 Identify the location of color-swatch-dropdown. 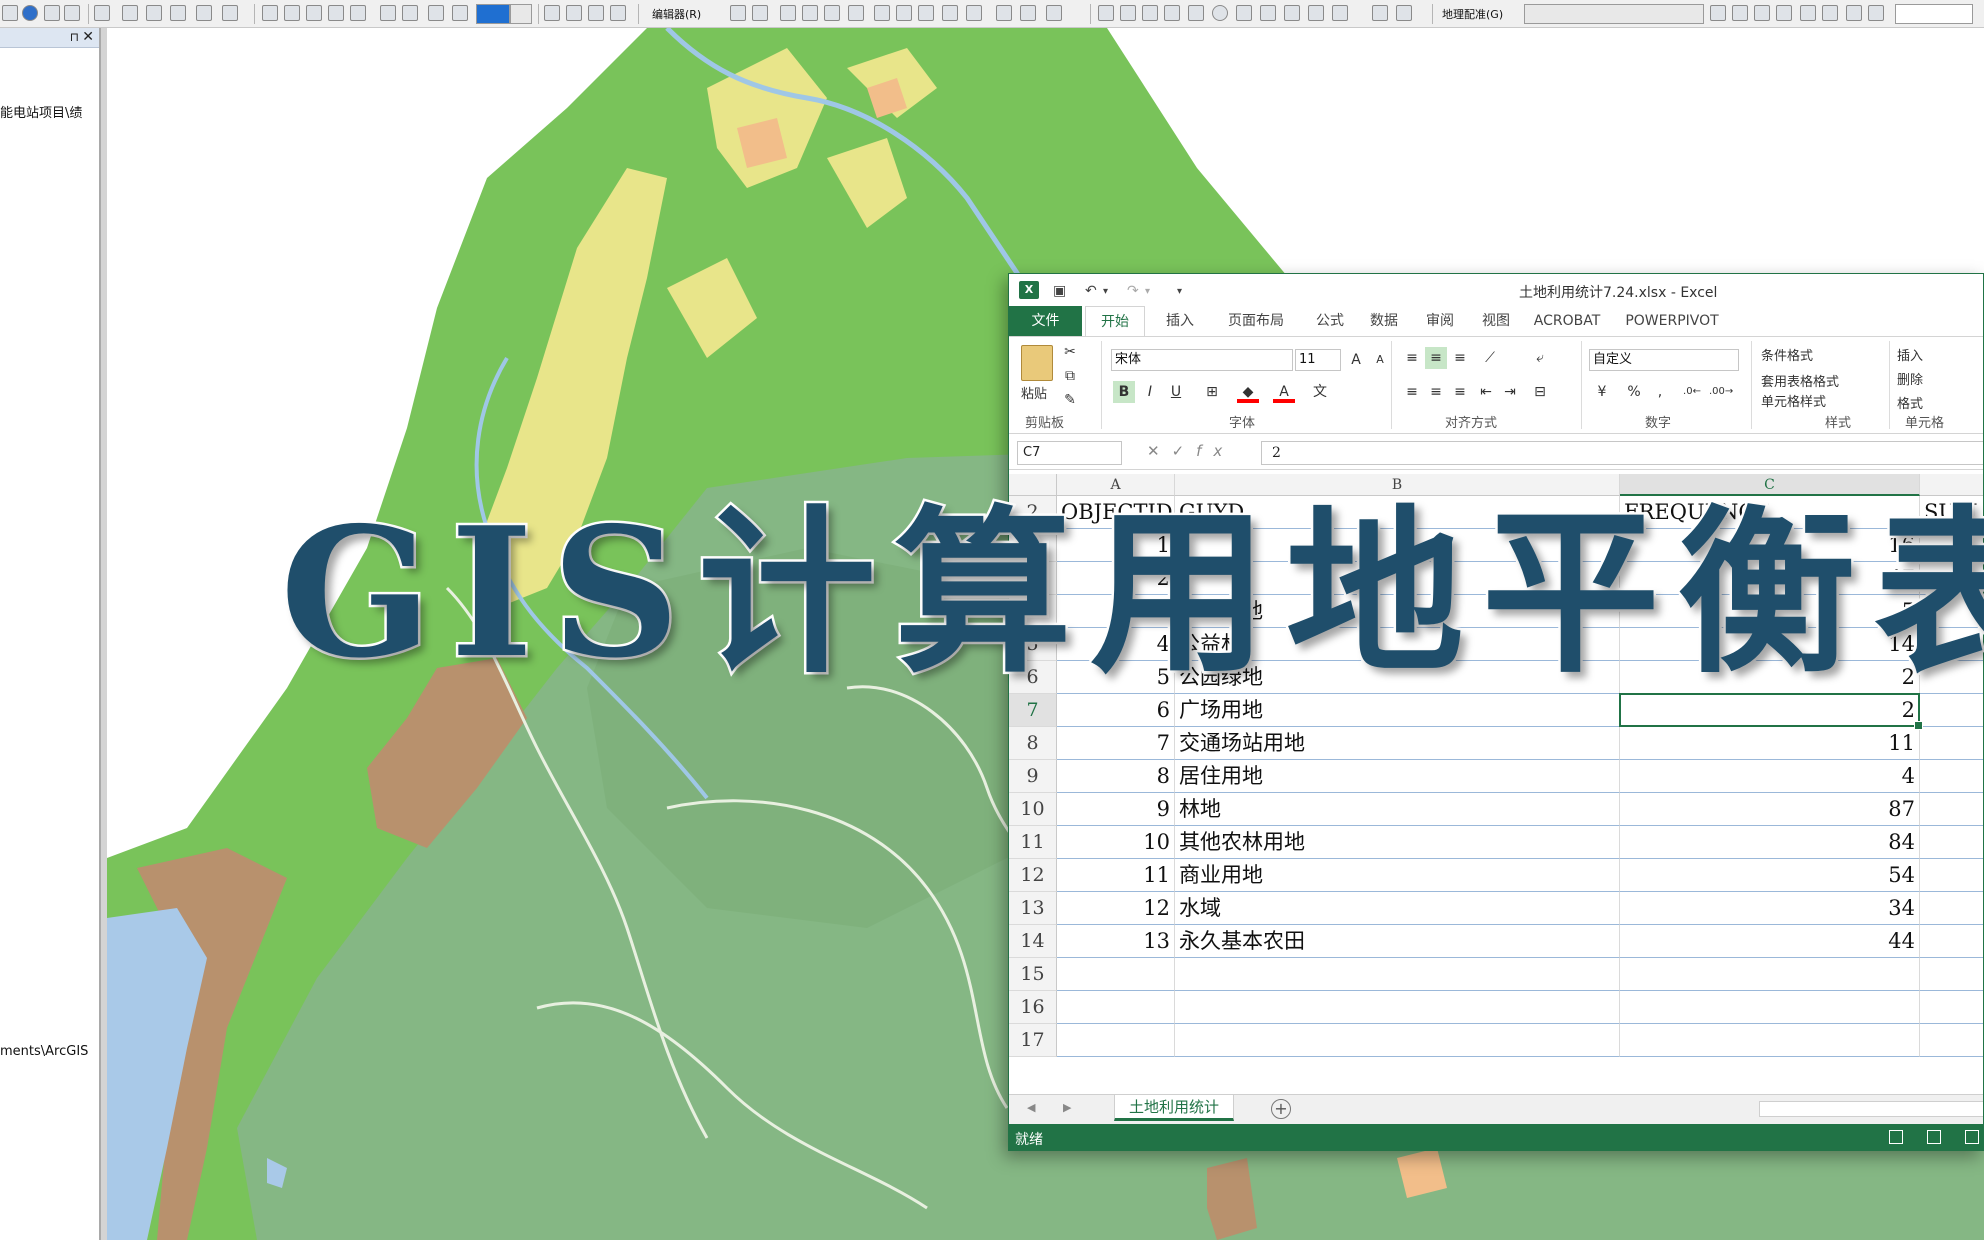
(493, 14).